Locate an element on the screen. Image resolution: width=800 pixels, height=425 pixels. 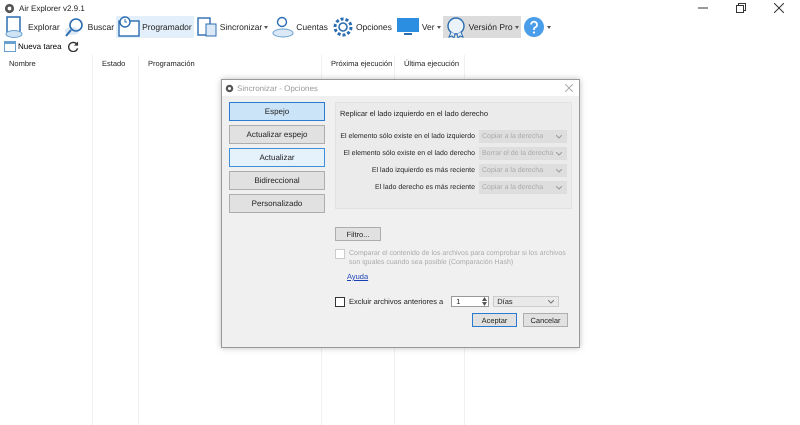
mode-button: Bidireccional is located at coordinates (277, 180).